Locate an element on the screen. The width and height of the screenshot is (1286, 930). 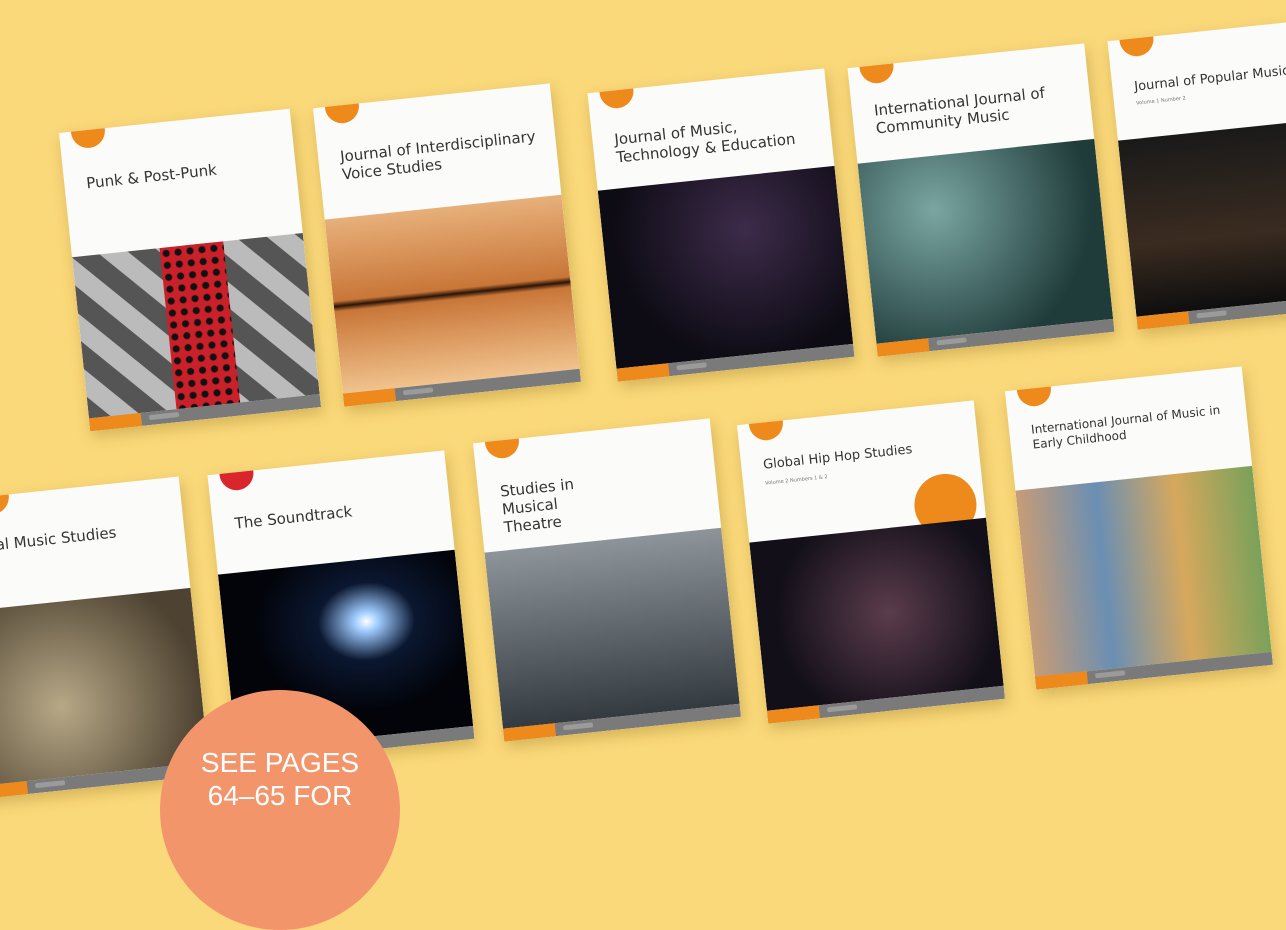
cover-punk-post-punk: Punk & Post-Punk is located at coordinates (190, 270).